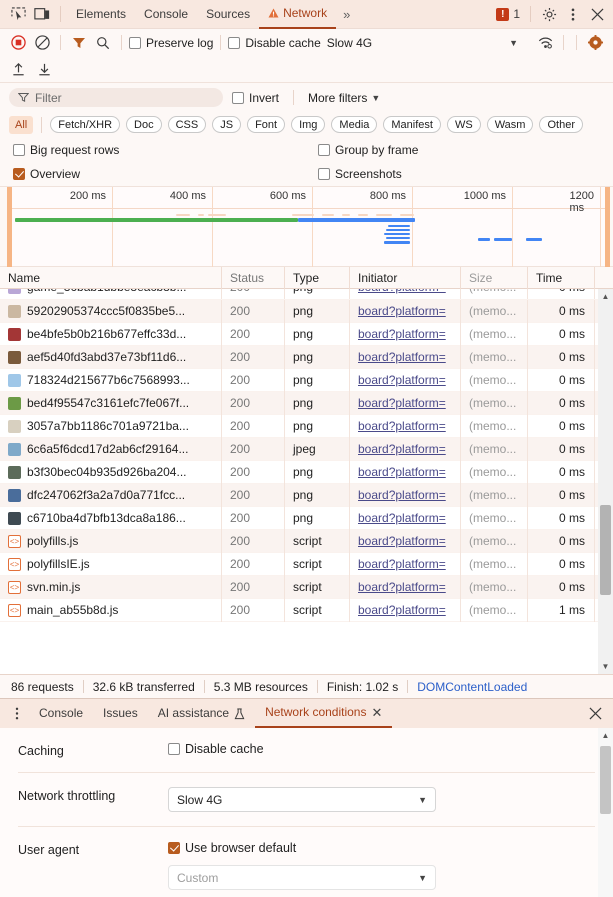 Image resolution: width=613 pixels, height=897 pixels. I want to click on cell-name: <> polyfills.js, so click(111, 541).